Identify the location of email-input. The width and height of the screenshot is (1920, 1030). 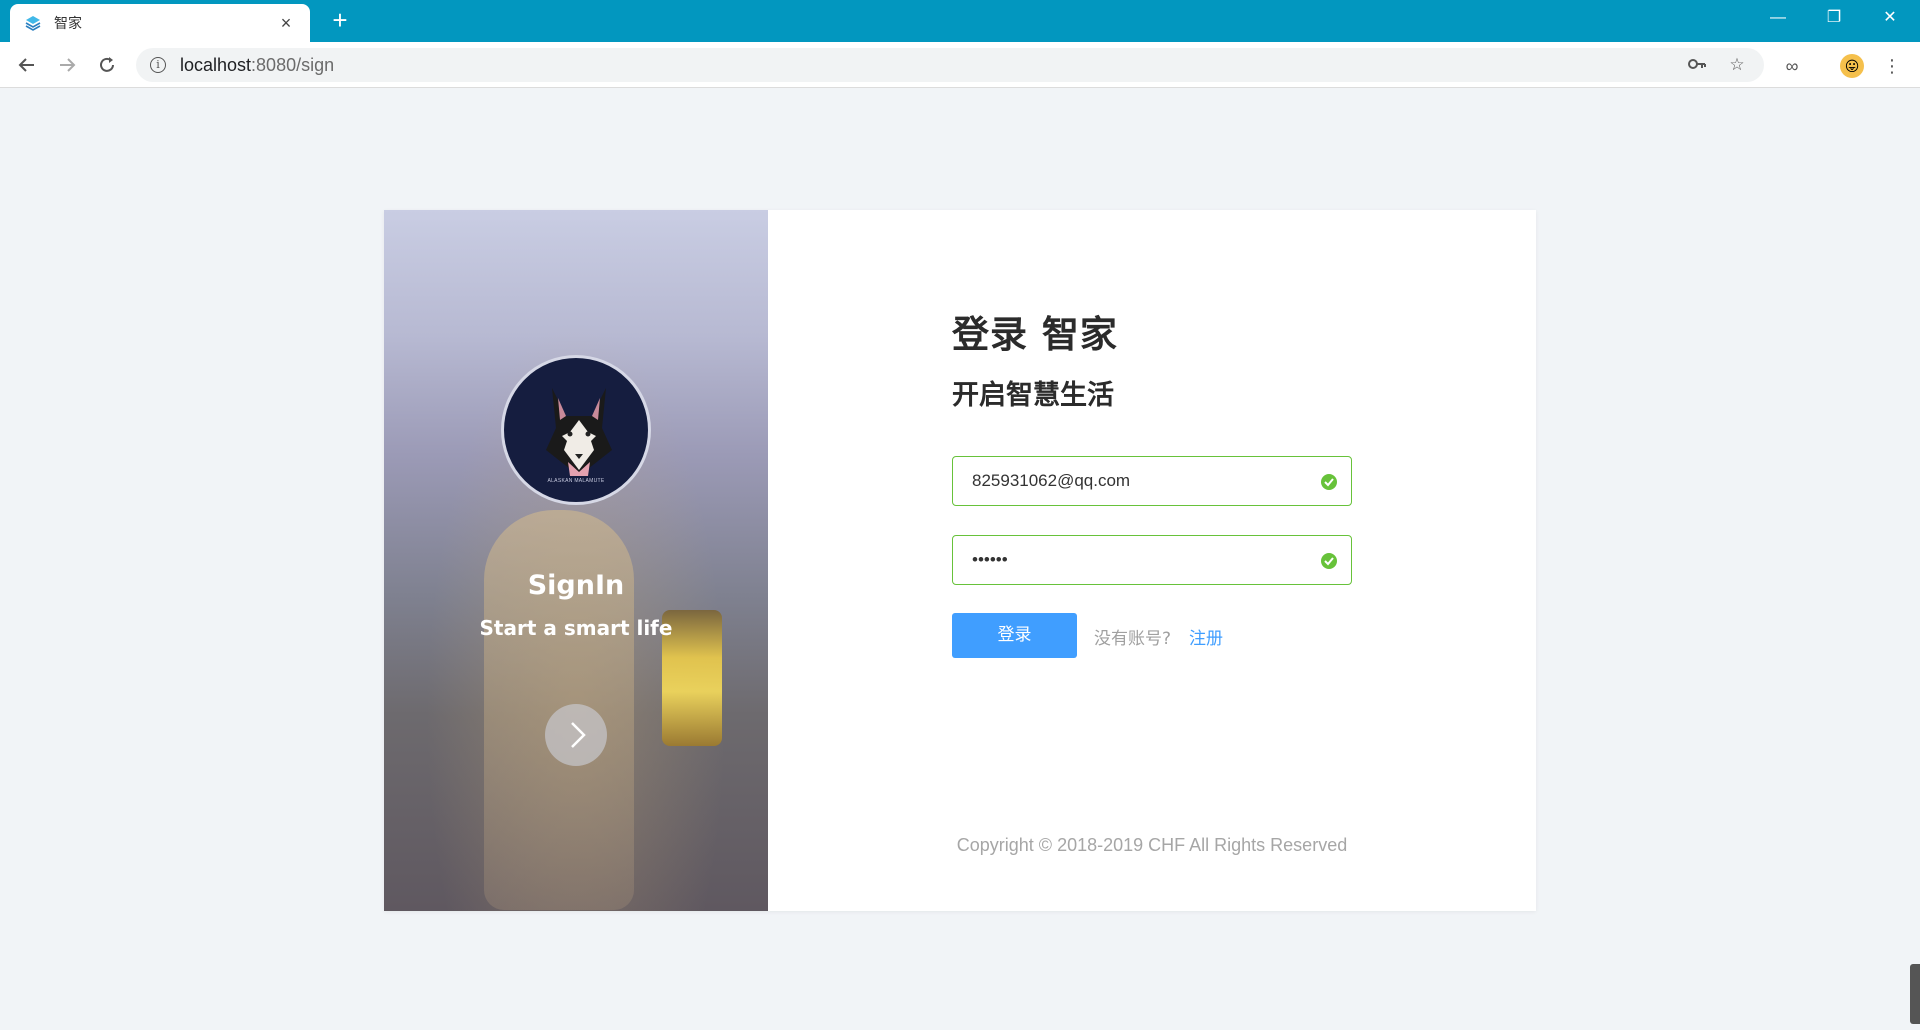
(1123, 481).